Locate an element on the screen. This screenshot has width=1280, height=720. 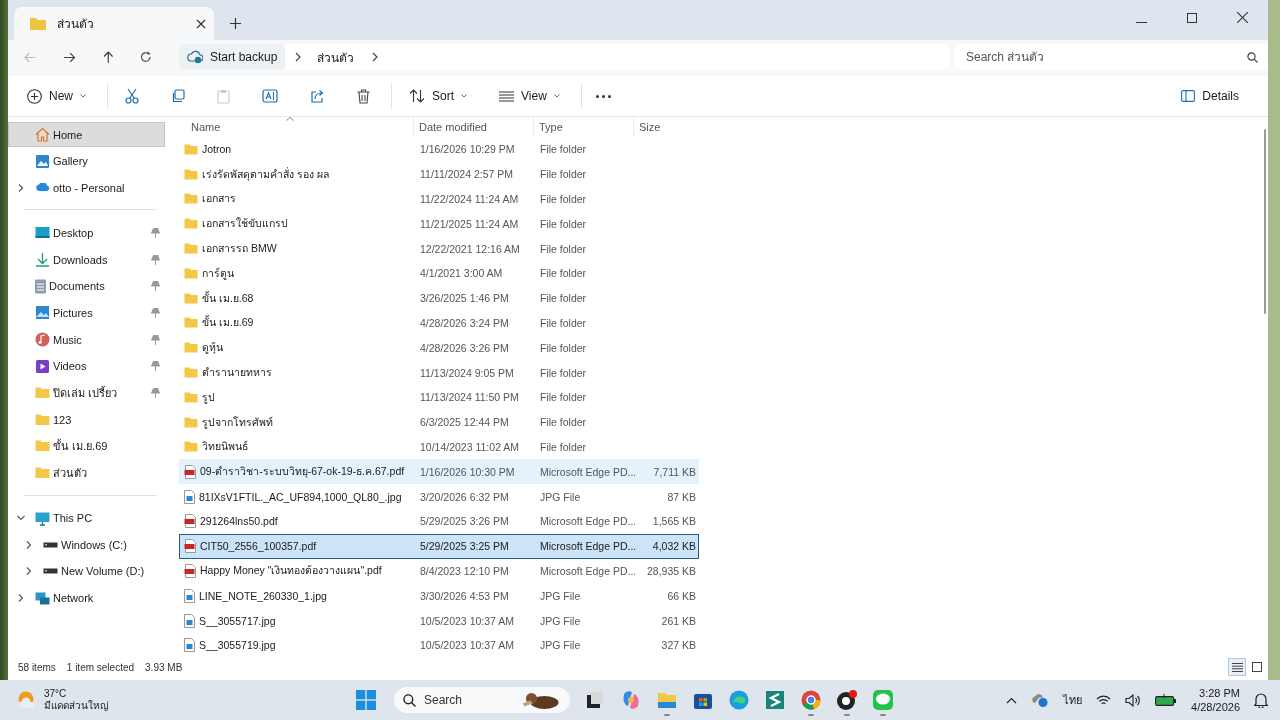
view-button: View is located at coordinates (529, 96).